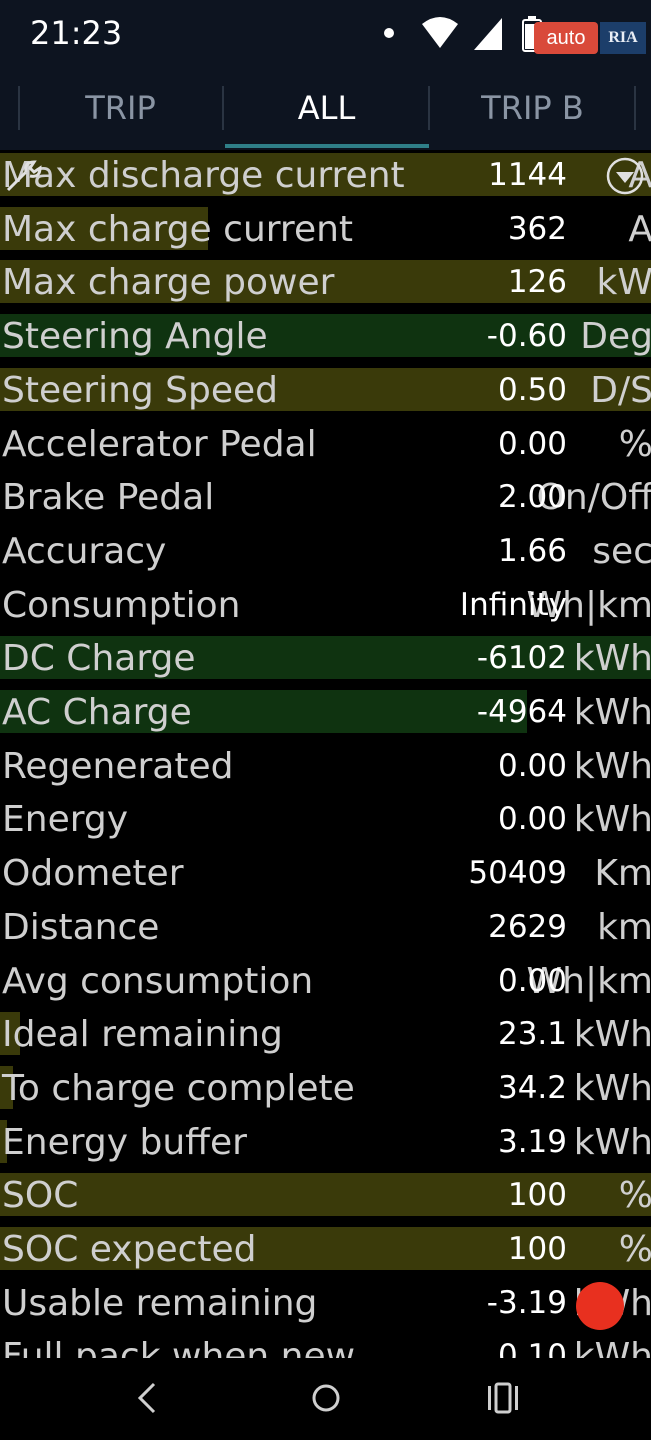 This screenshot has height=1440, width=651. I want to click on tab-all: ALL, so click(326, 110).